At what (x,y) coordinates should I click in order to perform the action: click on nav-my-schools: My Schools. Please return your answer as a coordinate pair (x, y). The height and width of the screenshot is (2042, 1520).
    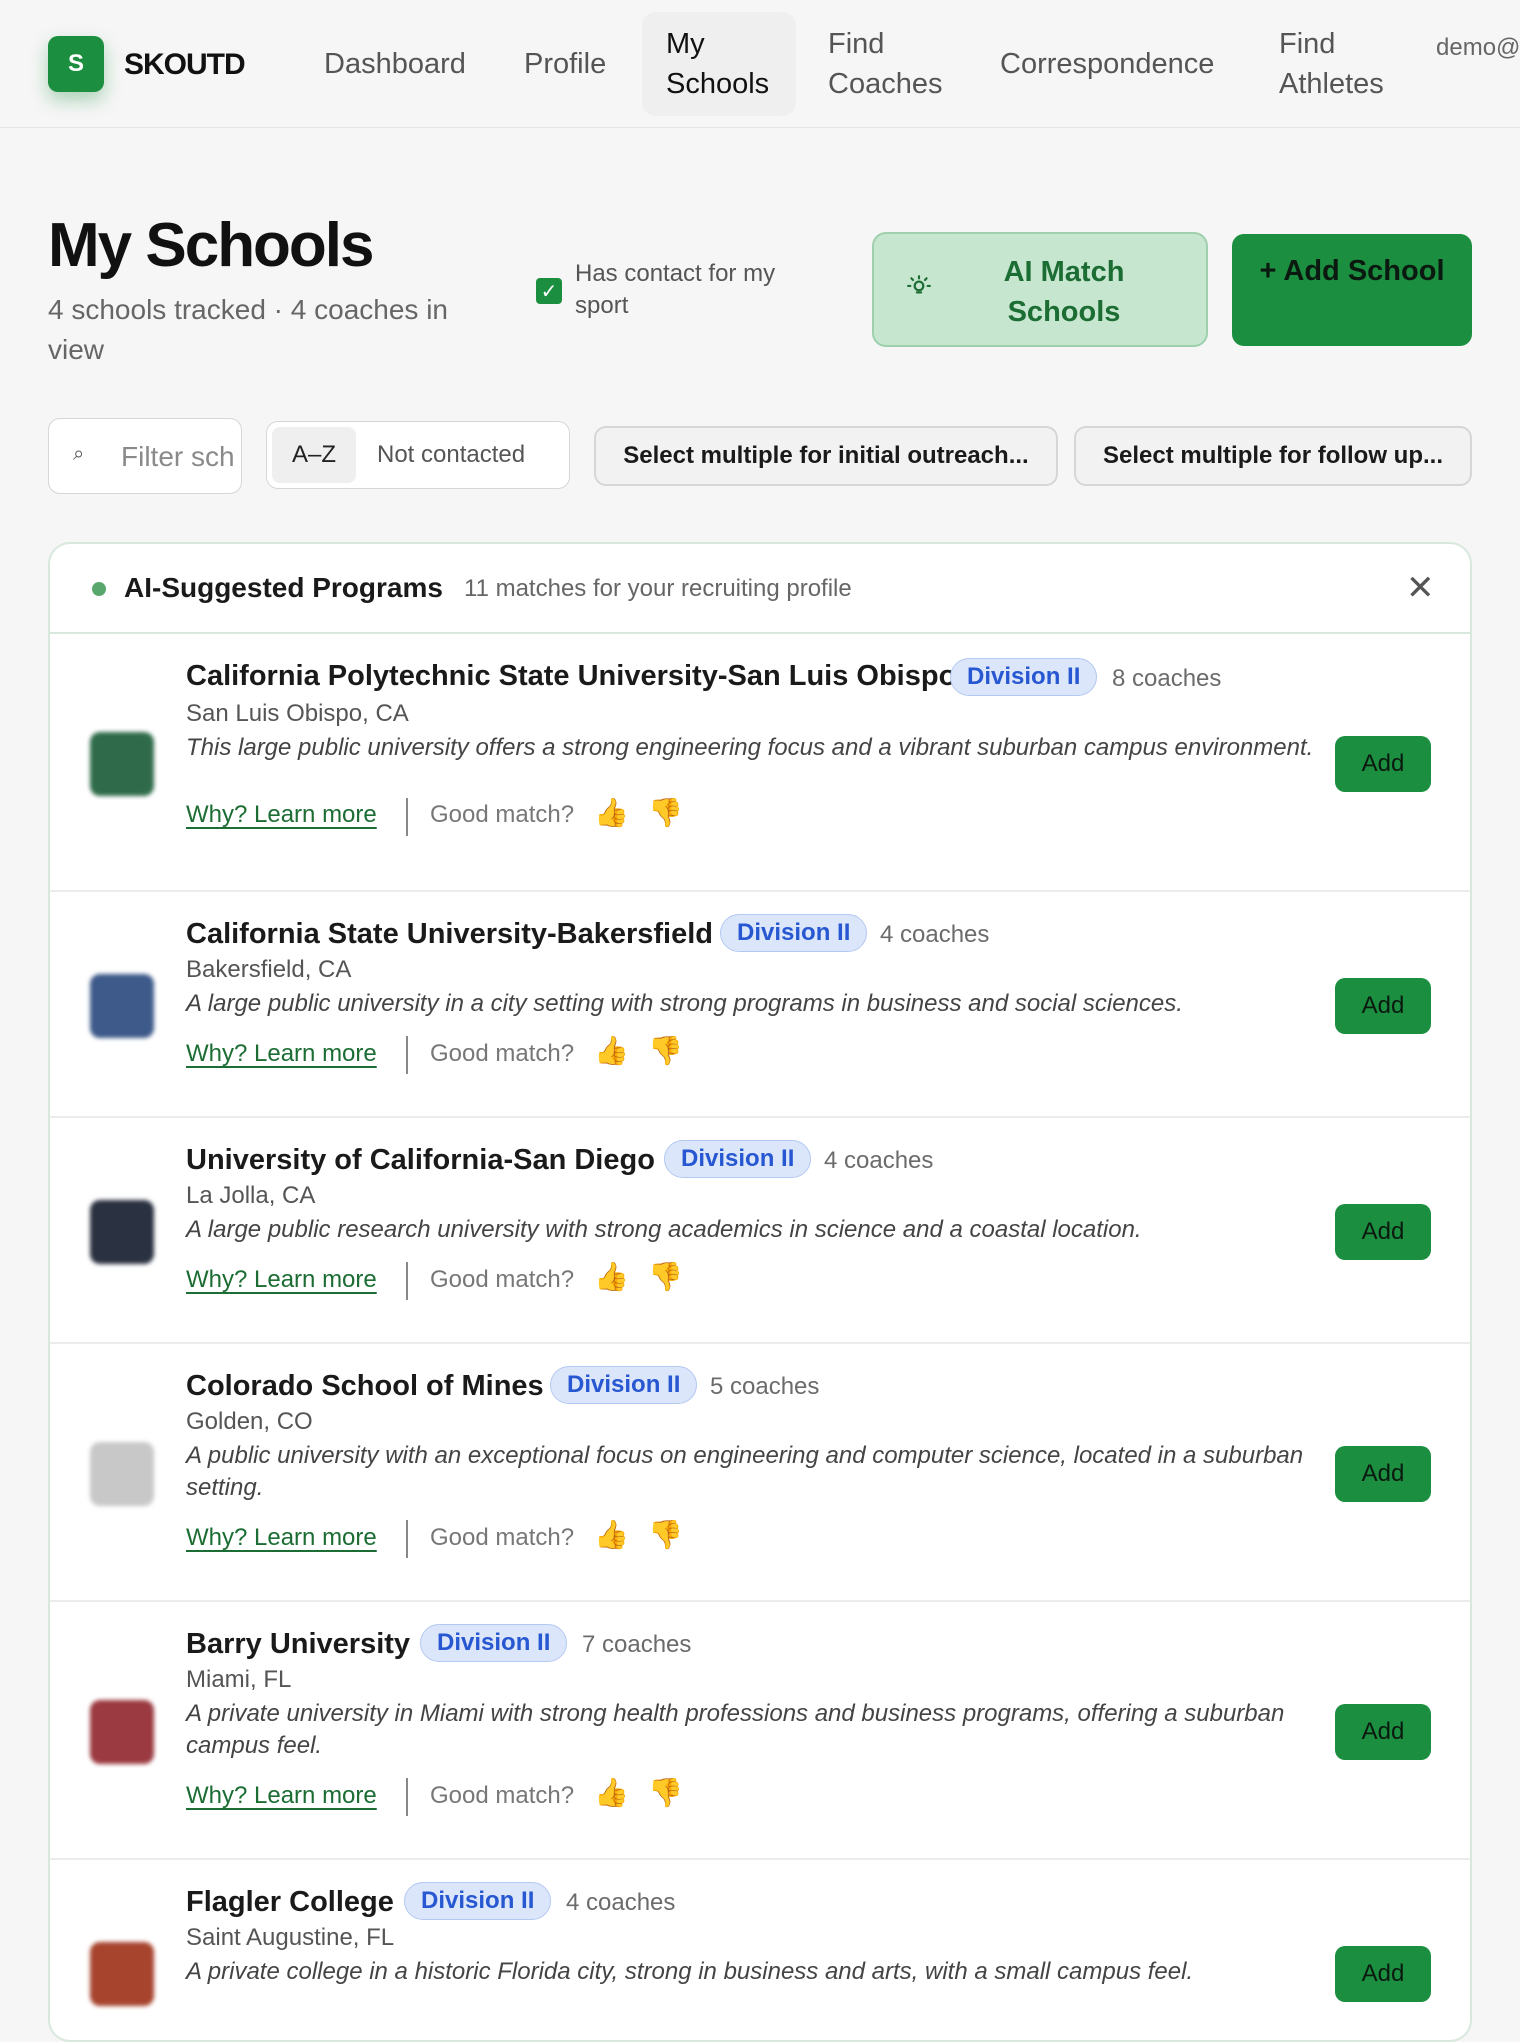
    Looking at the image, I should click on (719, 64).